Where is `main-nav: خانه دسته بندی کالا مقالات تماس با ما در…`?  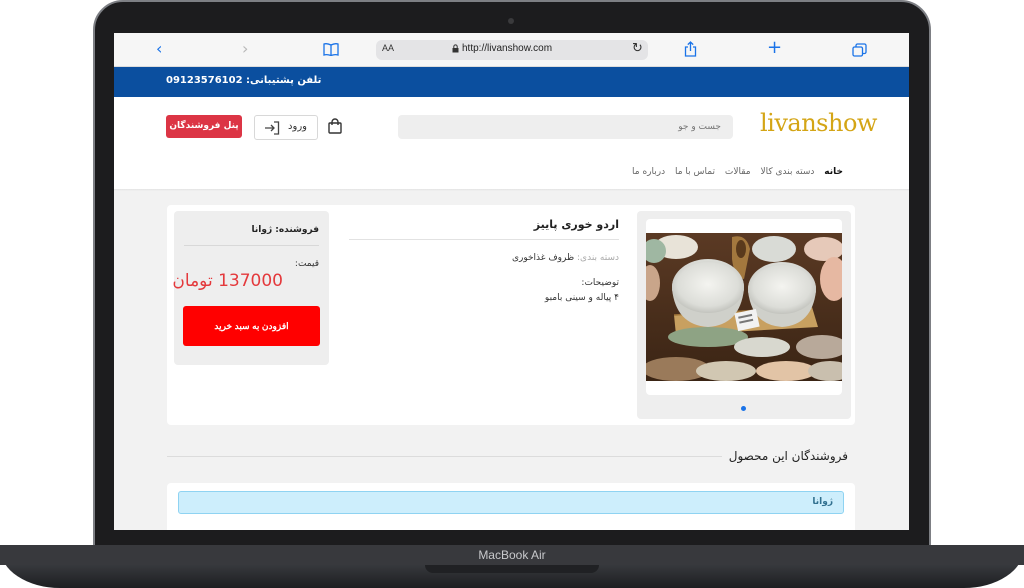 main-nav: خانه دسته بندی کالا مقالات تماس با ما در… is located at coordinates (734, 172).